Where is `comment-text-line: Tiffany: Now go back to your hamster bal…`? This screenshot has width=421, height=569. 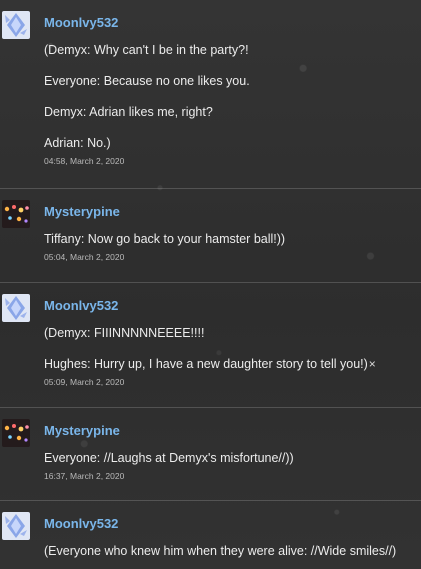
comment-text-line: Tiffany: Now go back to your hamster bal… is located at coordinates (165, 239).